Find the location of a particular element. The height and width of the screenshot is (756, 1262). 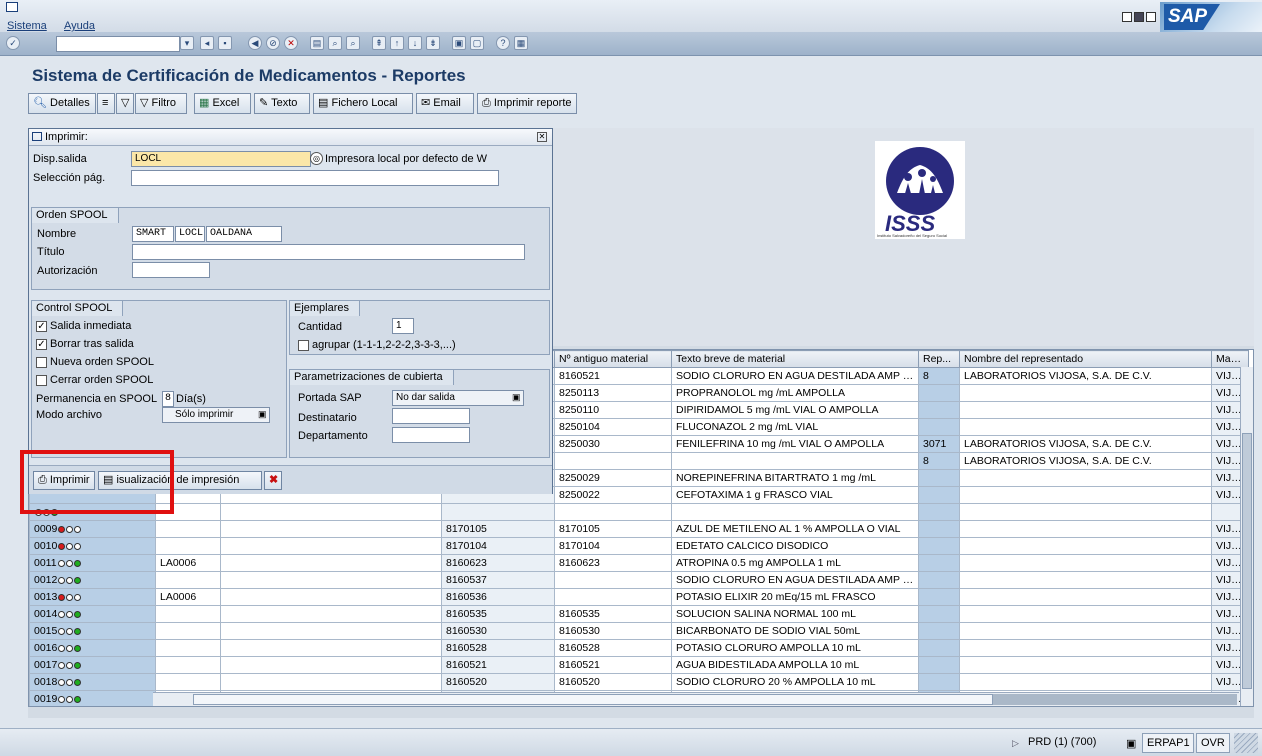

status-expand-icon: ▷ is located at coordinates (1015, 743).